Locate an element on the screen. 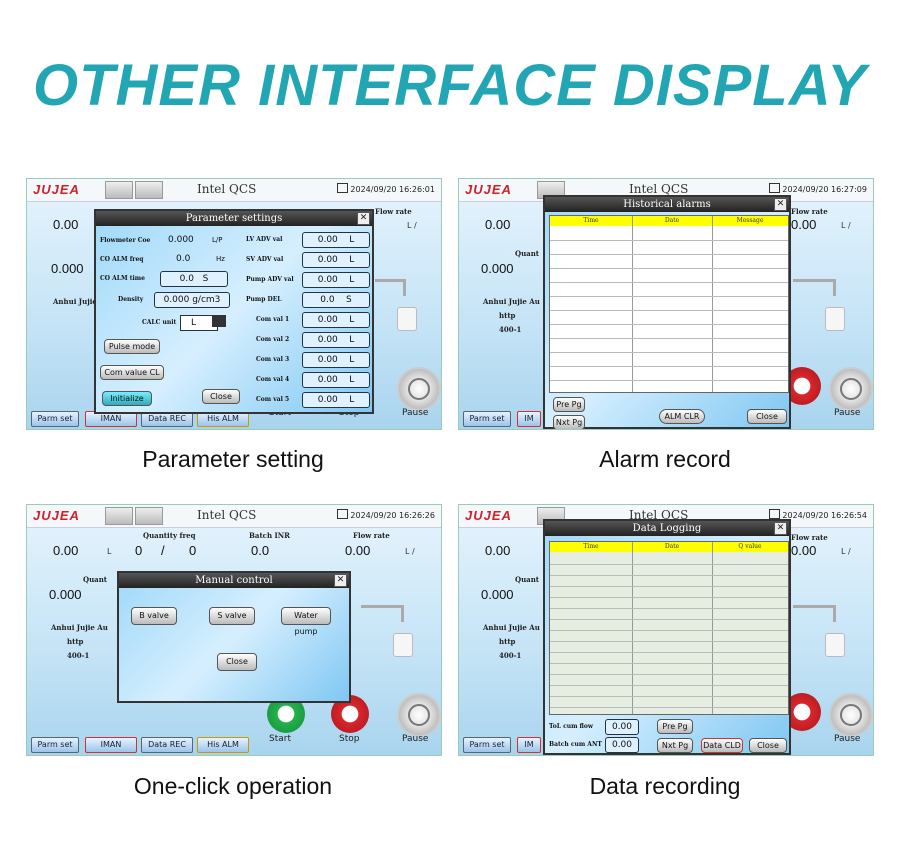  top-bar: JUJEA Intel QCS 2024/09/20 16:26:01 is located at coordinates (234, 190).